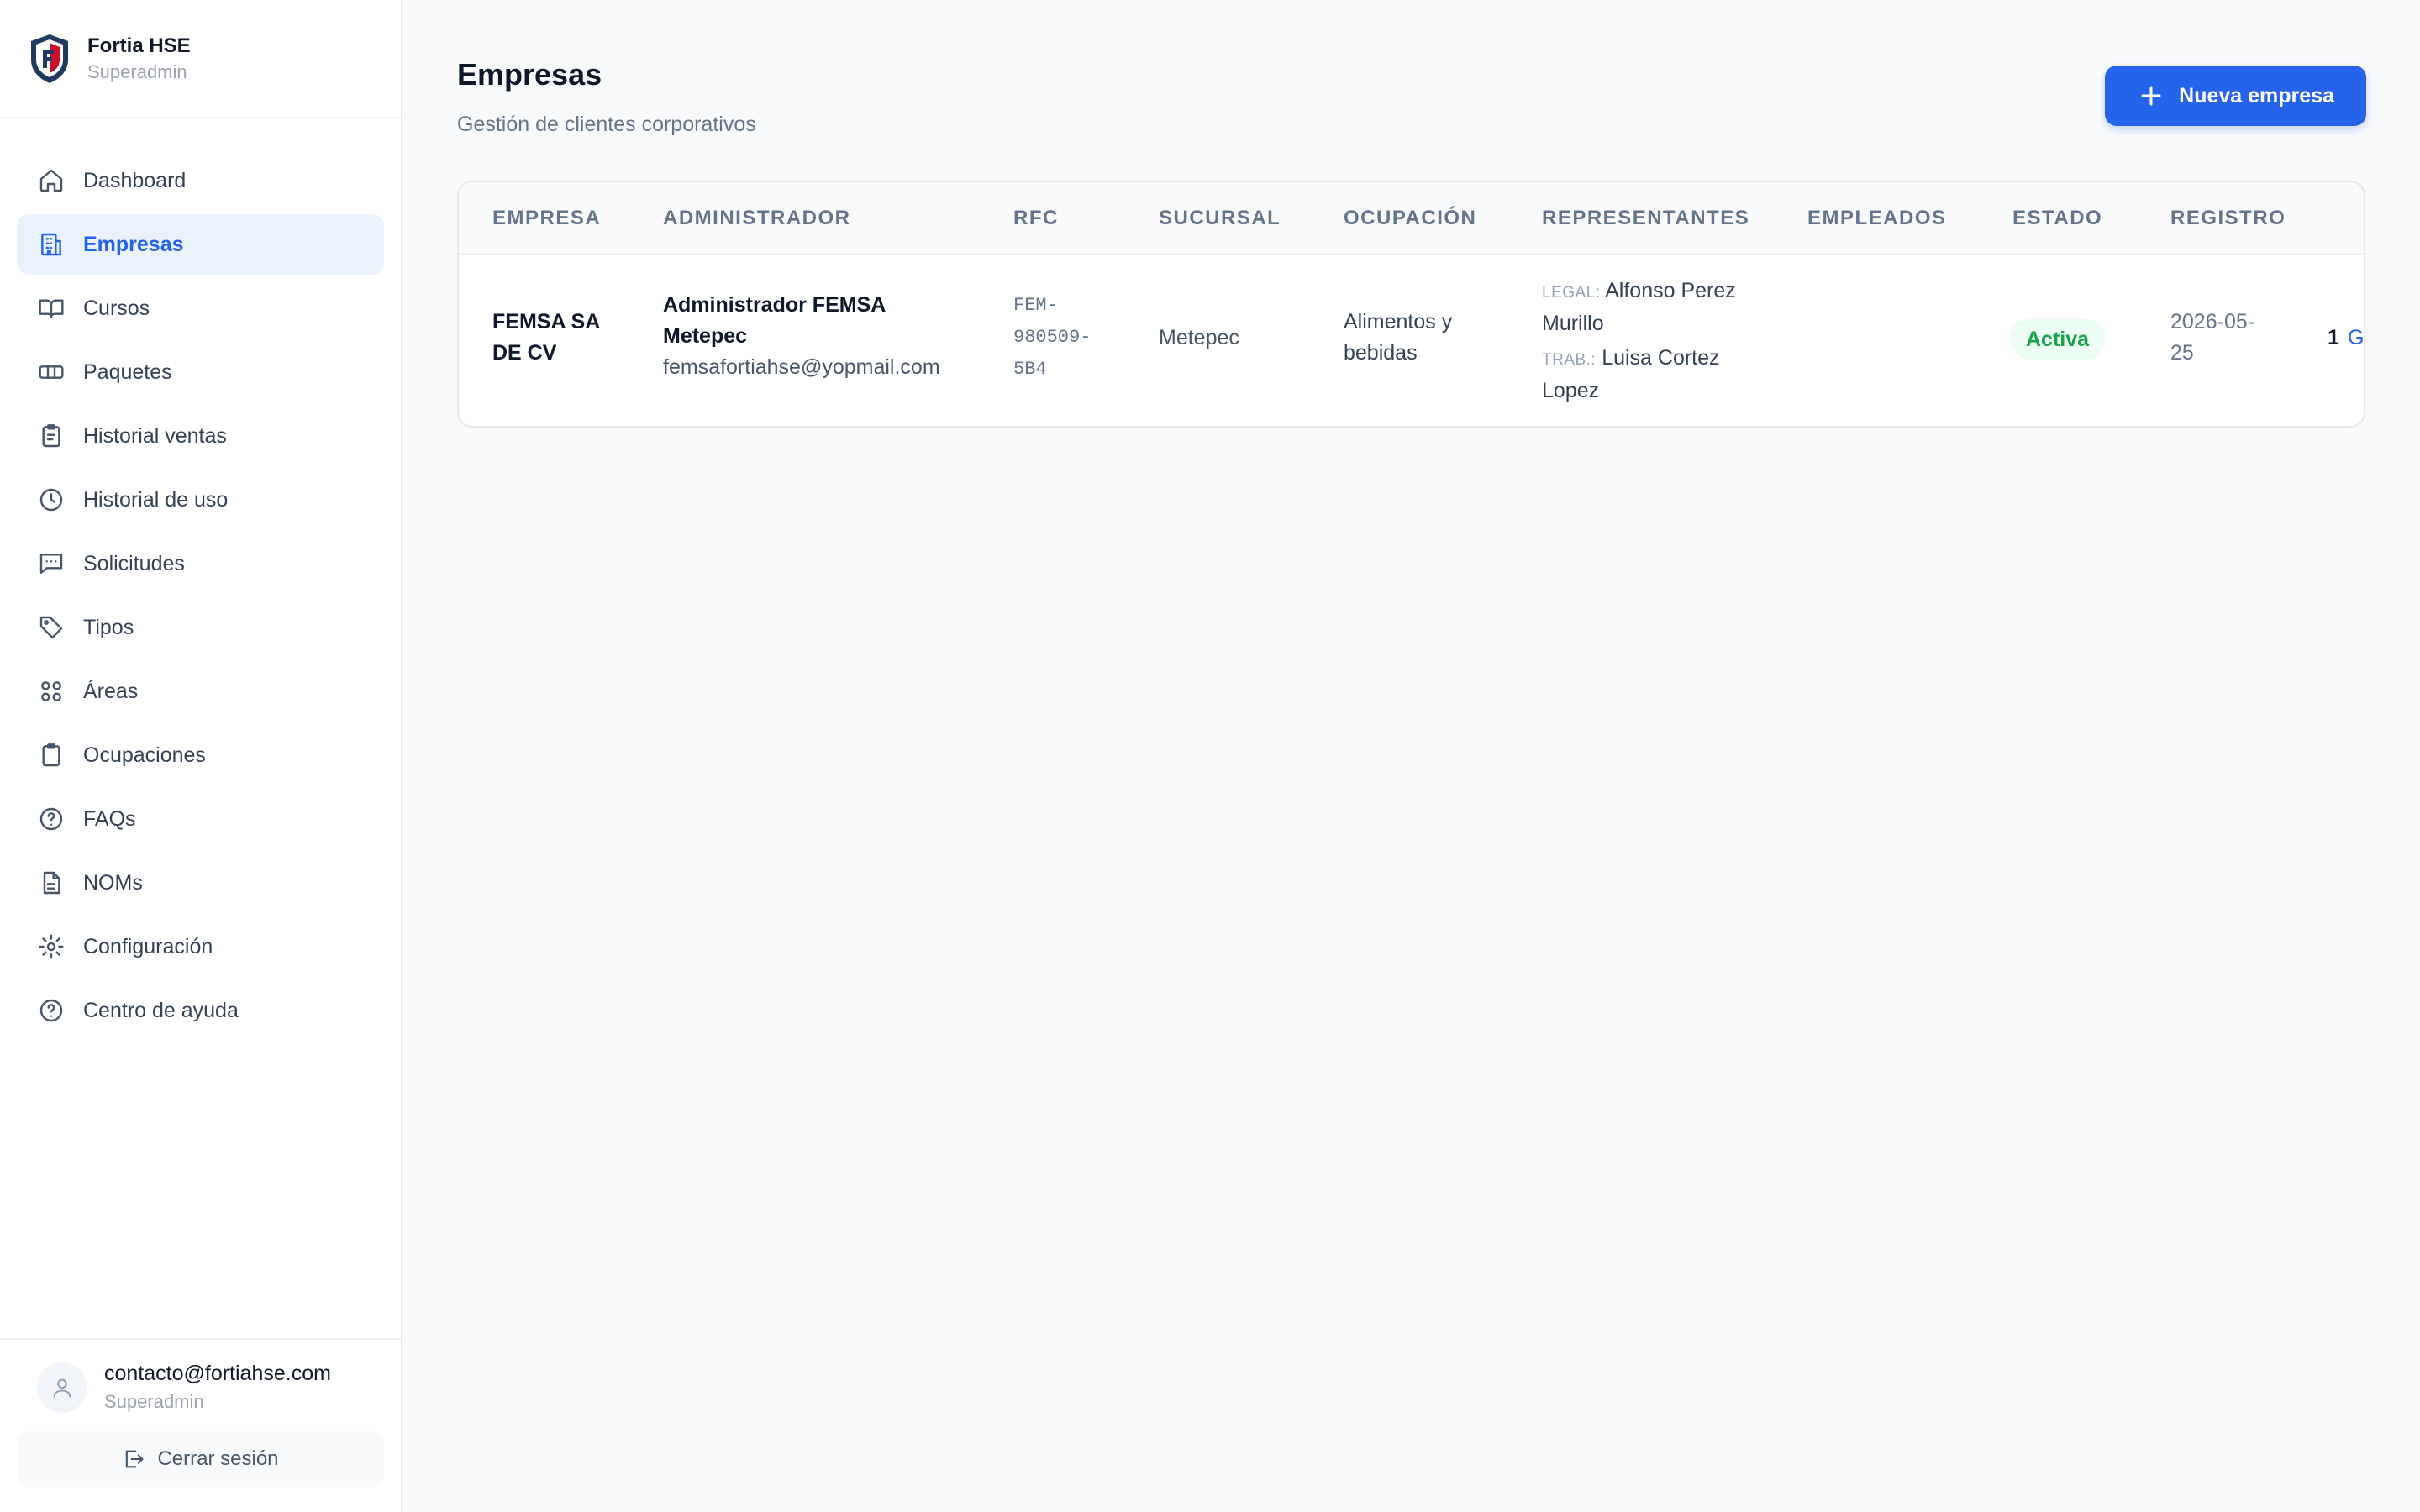  I want to click on legal-name-cont: Murillo, so click(1573, 323).